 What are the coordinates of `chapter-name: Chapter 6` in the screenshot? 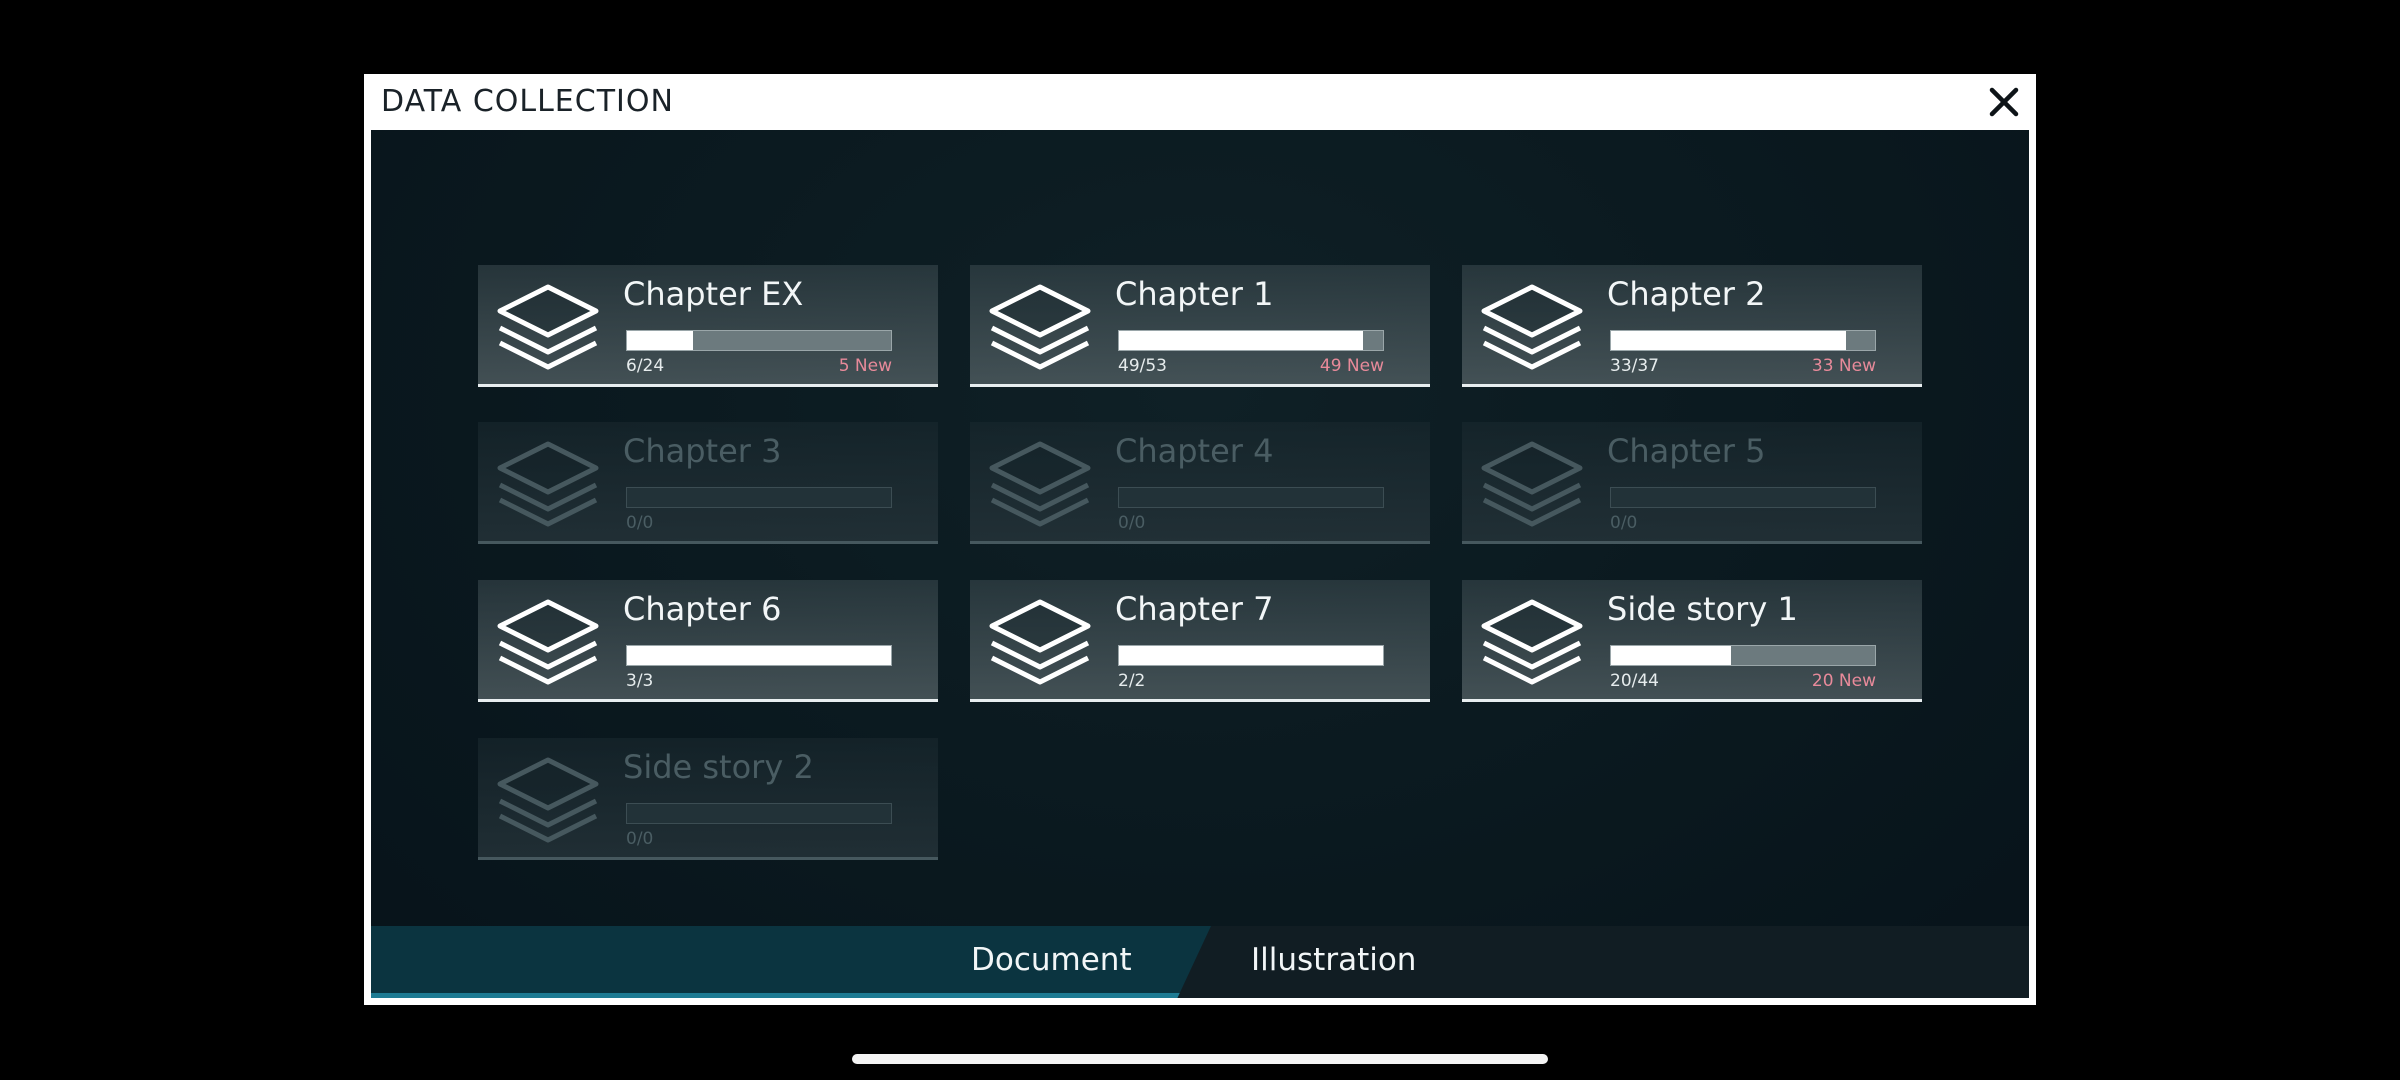 It's located at (702, 609).